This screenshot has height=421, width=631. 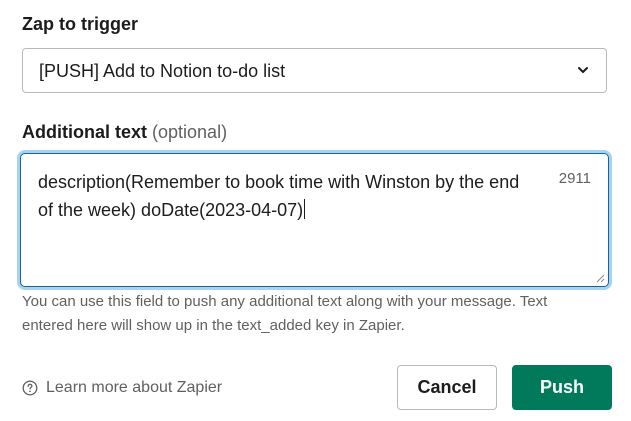 I want to click on resize-handle-icon, so click(x=600, y=278).